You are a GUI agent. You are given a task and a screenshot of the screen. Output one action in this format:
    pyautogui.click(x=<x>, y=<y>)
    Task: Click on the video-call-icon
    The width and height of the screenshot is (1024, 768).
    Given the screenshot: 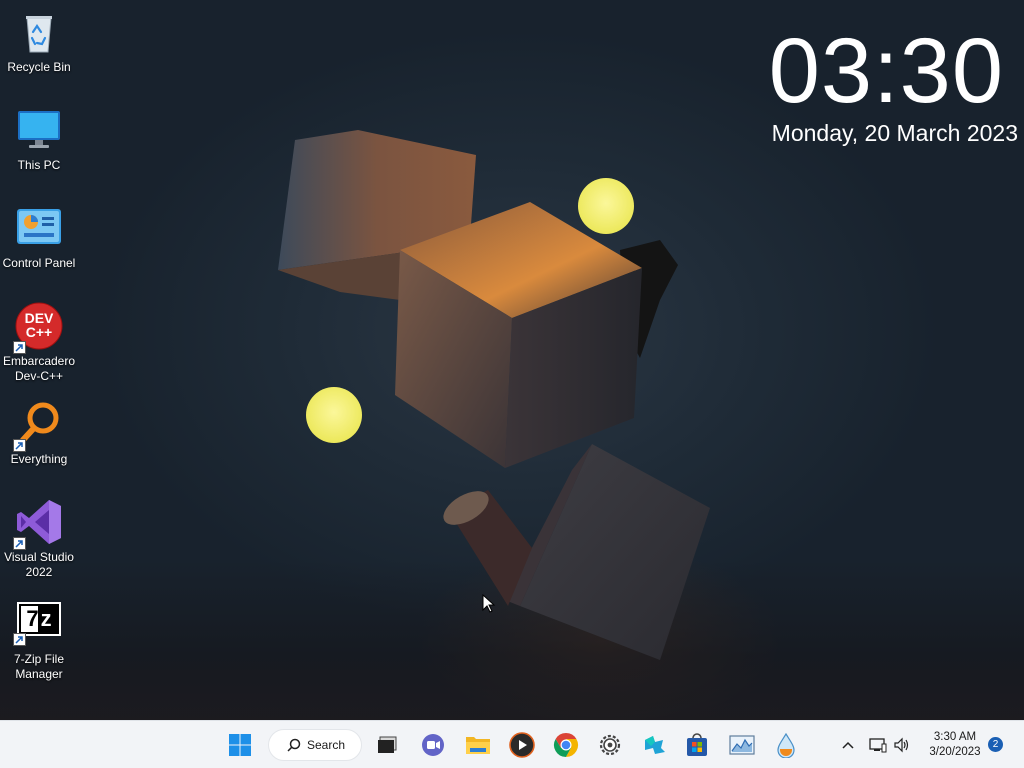 What is the action you would take?
    pyautogui.click(x=433, y=745)
    